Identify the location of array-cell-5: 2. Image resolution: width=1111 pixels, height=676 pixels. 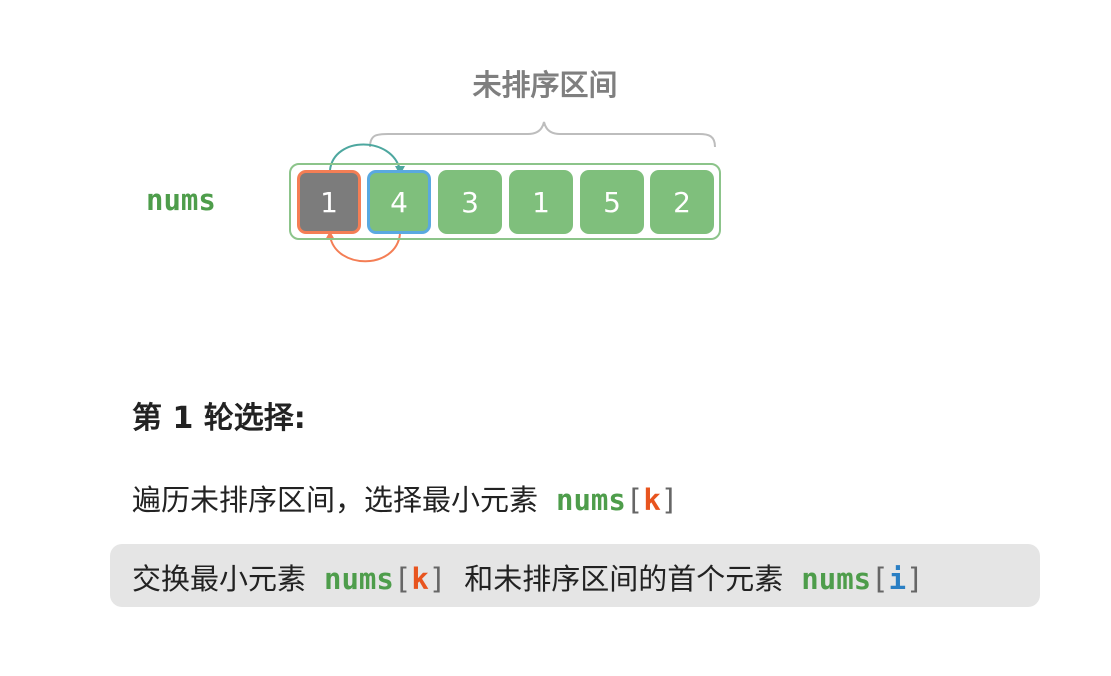
(682, 202).